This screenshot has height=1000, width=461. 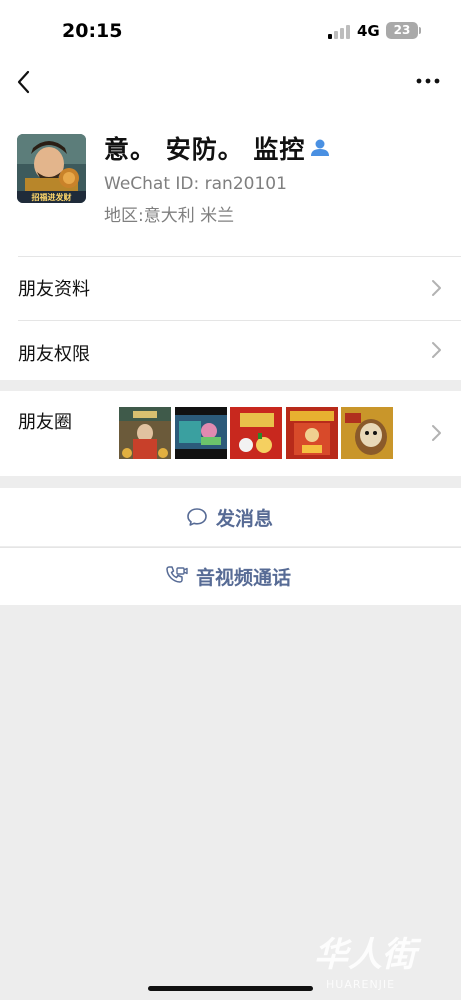 What do you see at coordinates (360, 984) in the screenshot?
I see `watermark-site: HUARENJIE` at bounding box center [360, 984].